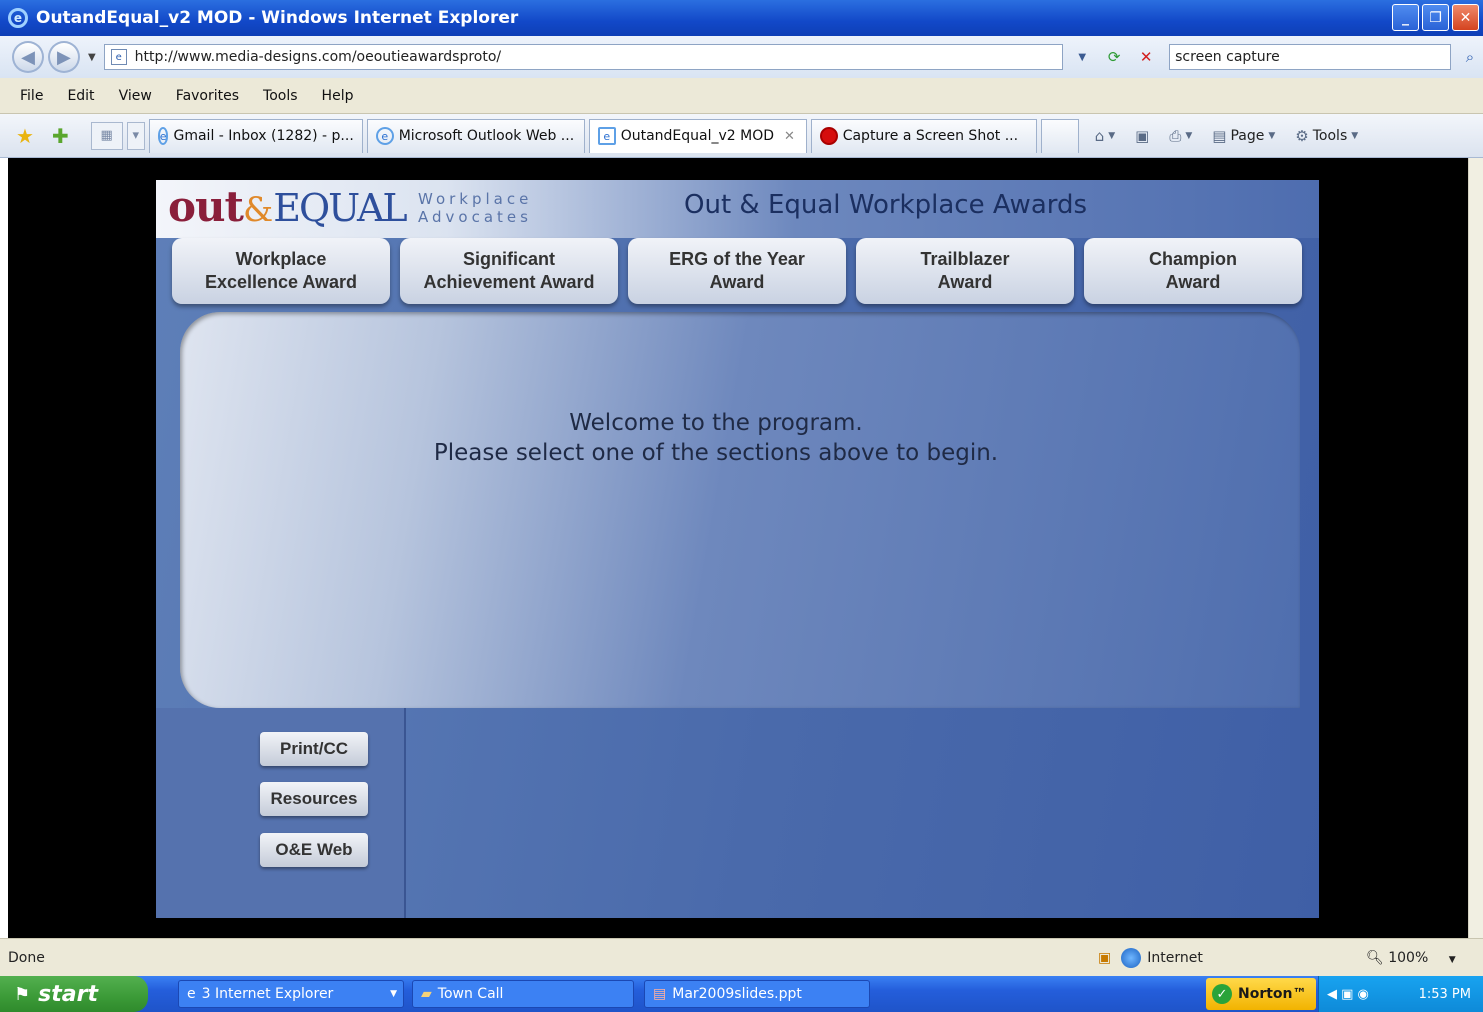 The image size is (1483, 1012). What do you see at coordinates (291, 994) in the screenshot?
I see `taskbar-item-internet-explorer: e 3 Internet Explorer ▼` at bounding box center [291, 994].